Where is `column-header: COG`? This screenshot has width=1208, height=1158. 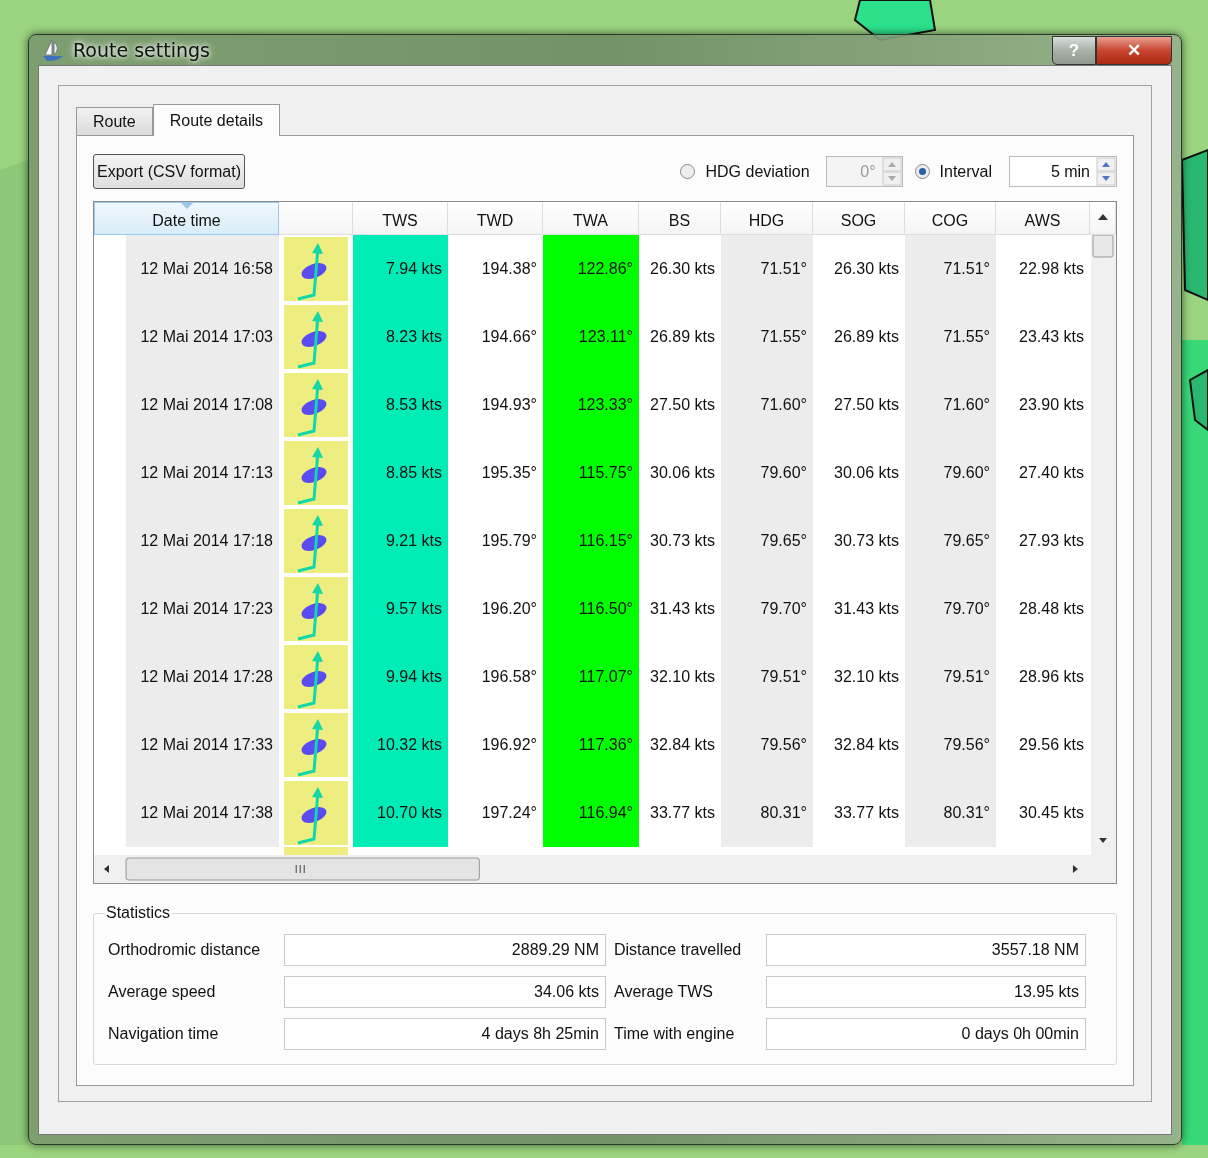
column-header: COG is located at coordinates (950, 218).